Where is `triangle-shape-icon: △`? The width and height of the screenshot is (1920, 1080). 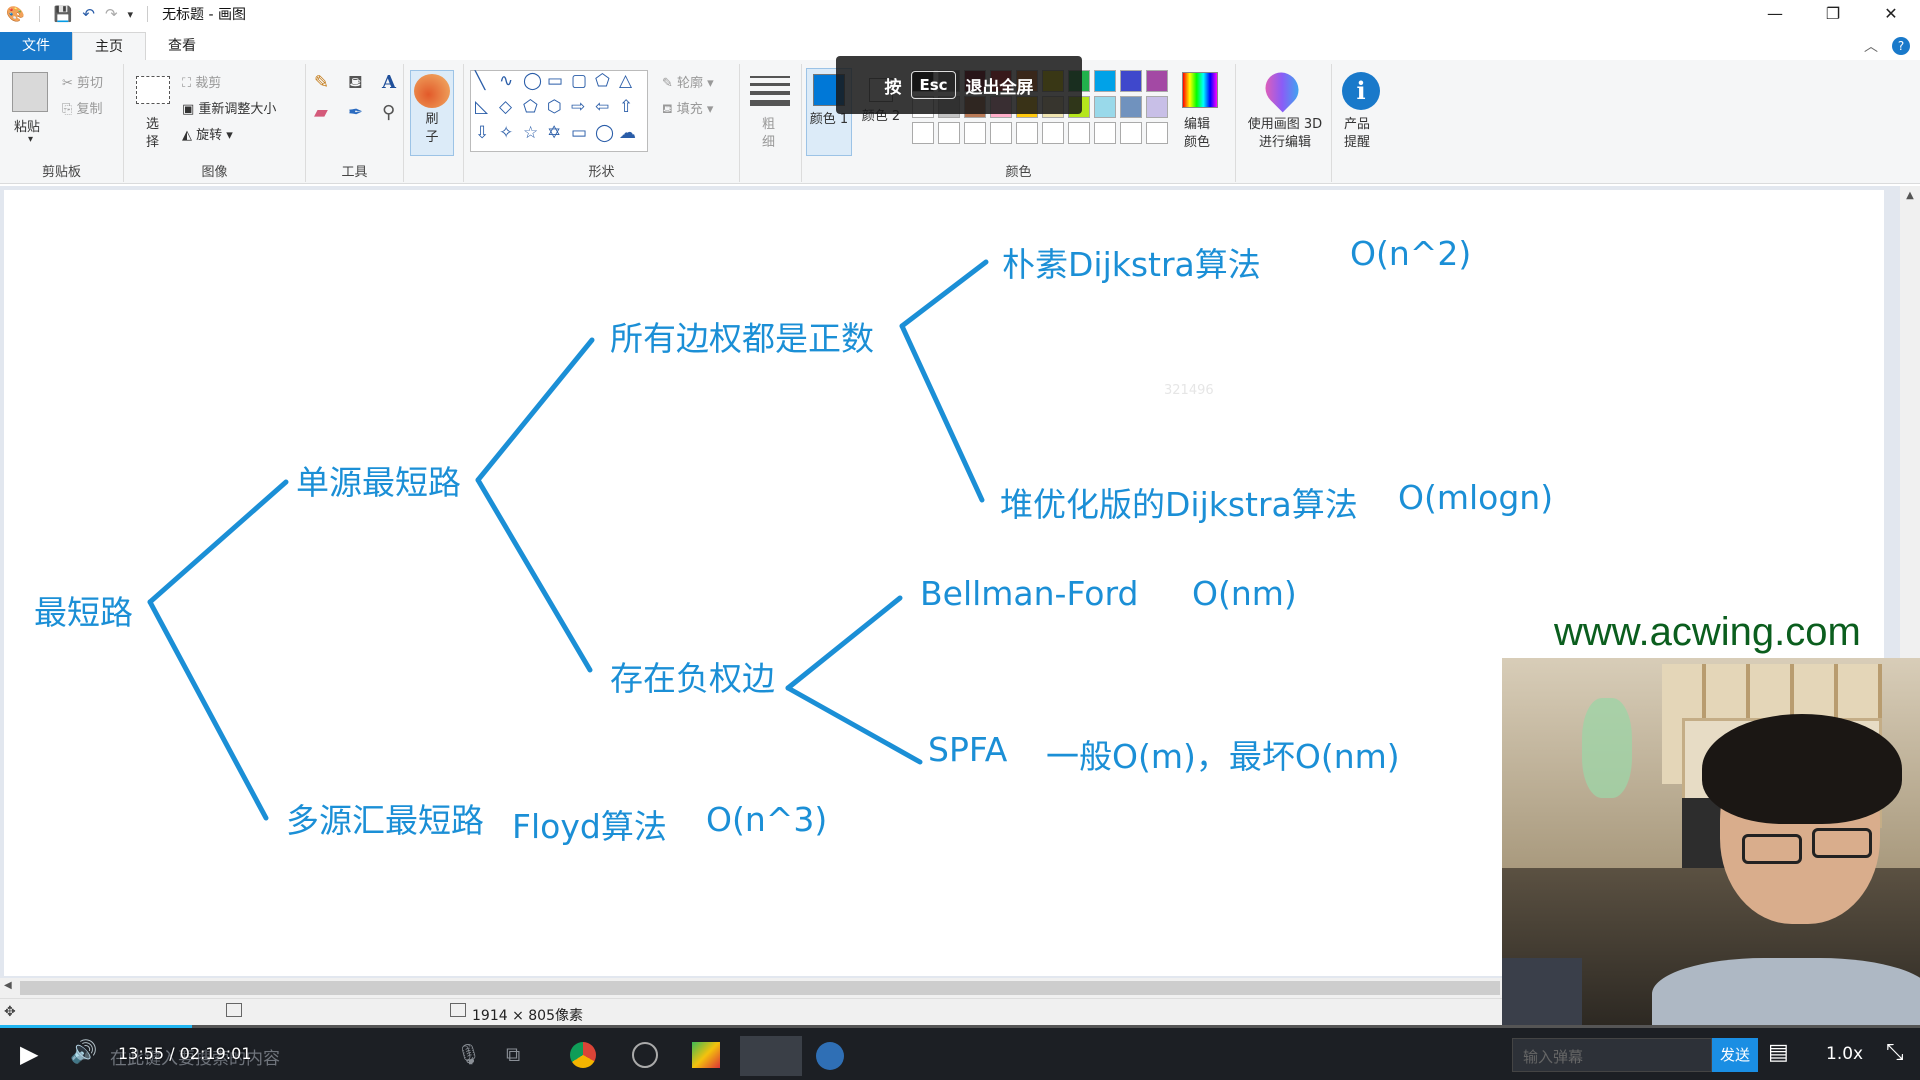
triangle-shape-icon: △ is located at coordinates (631, 84).